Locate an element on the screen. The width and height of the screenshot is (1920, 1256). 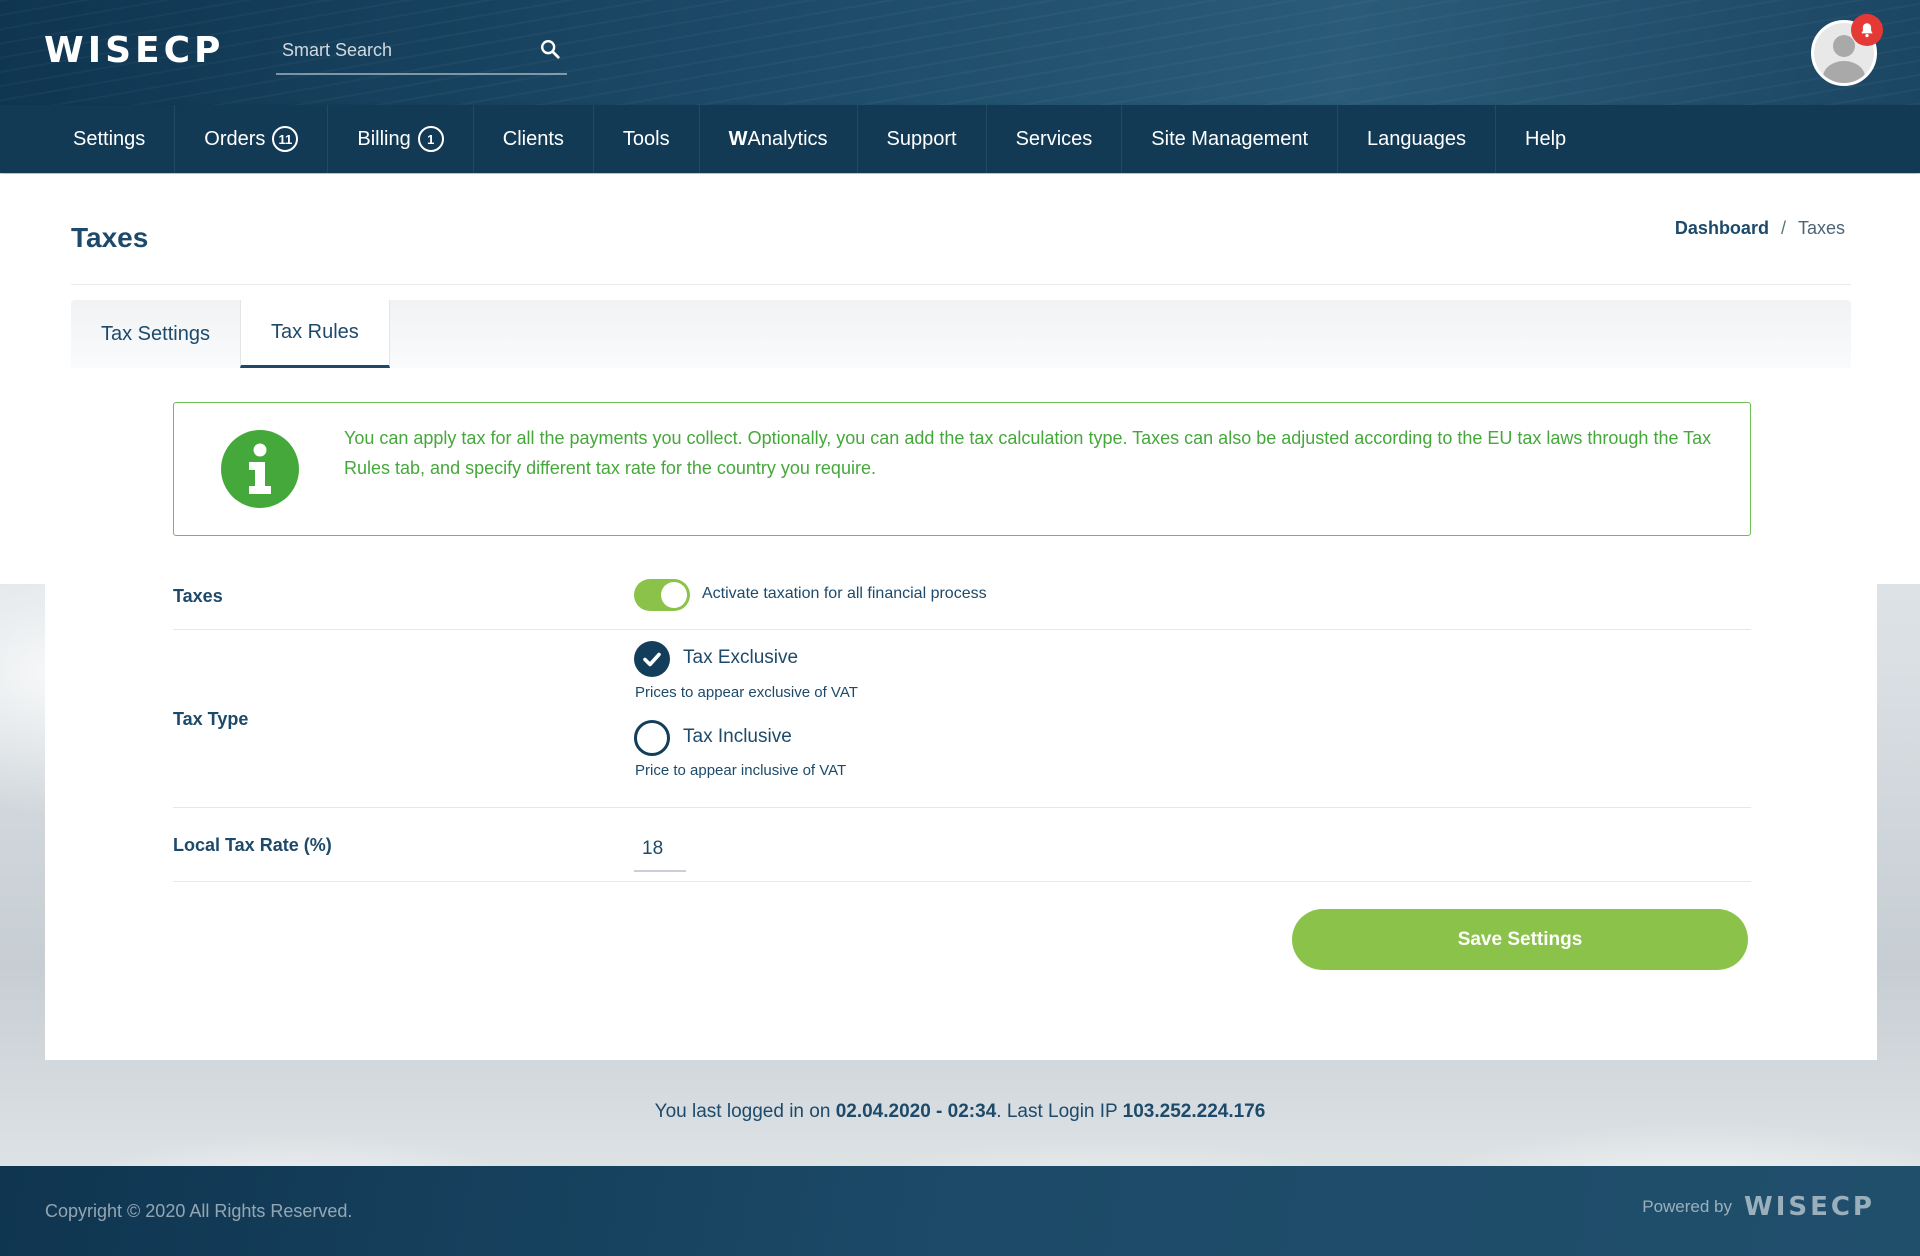
save-settings-button: Save Settings is located at coordinates (1520, 939).